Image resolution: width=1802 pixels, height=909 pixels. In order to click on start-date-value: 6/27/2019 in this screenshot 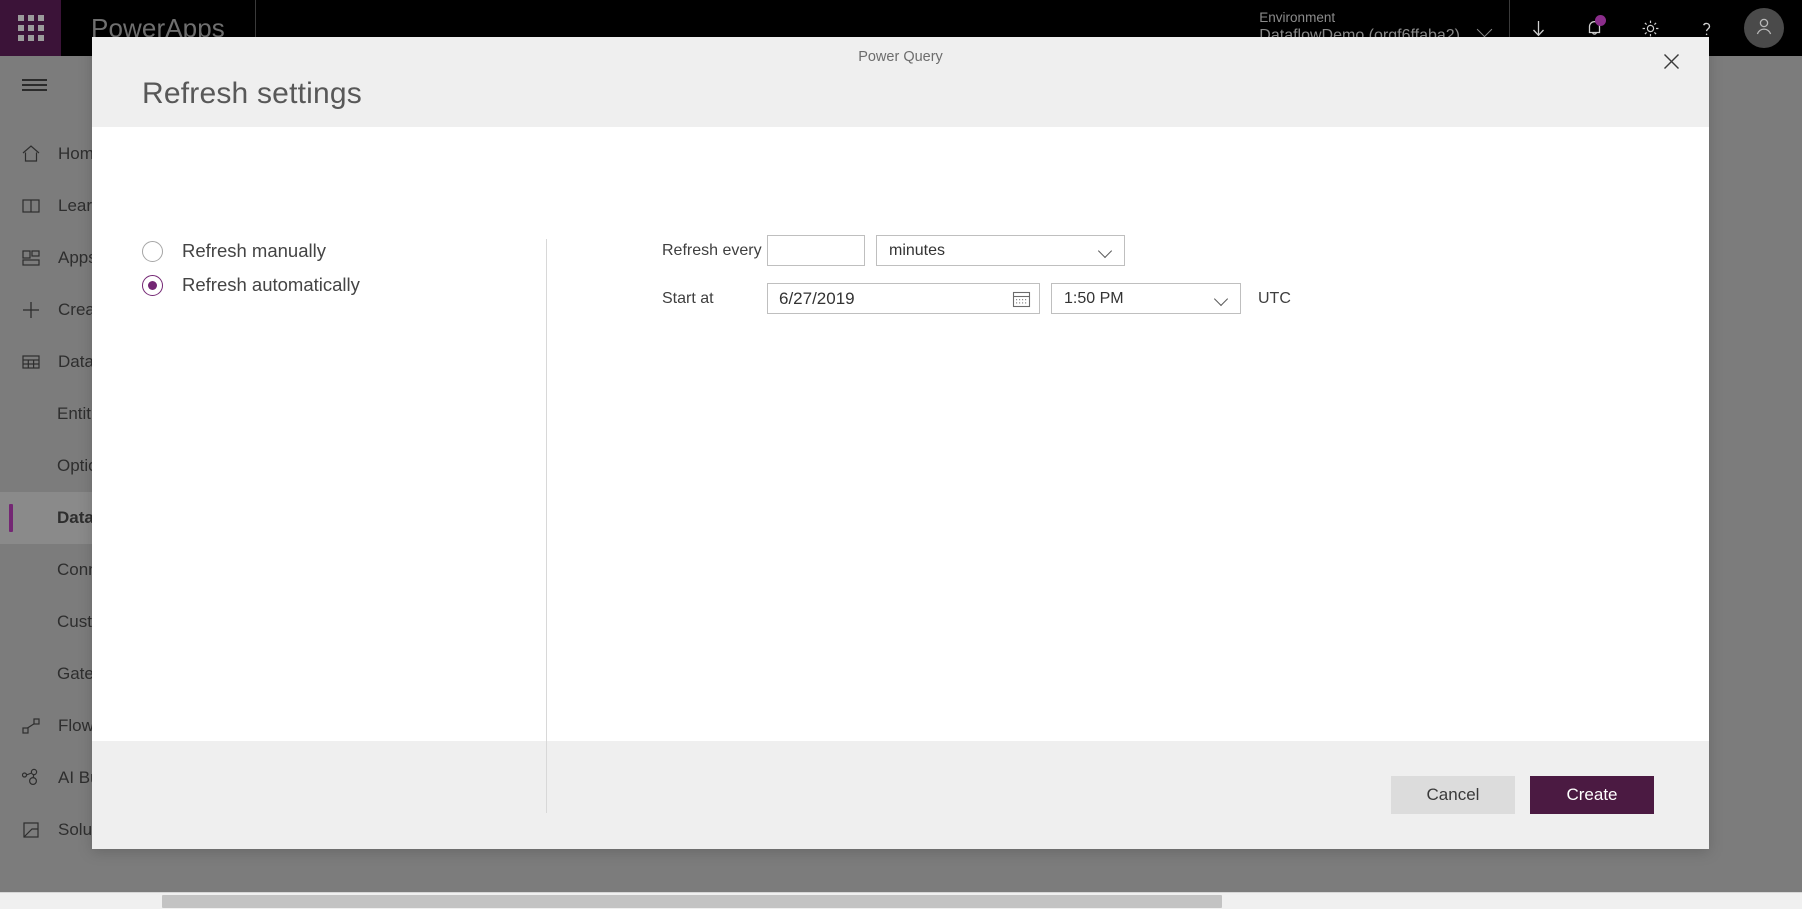, I will do `click(817, 298)`.